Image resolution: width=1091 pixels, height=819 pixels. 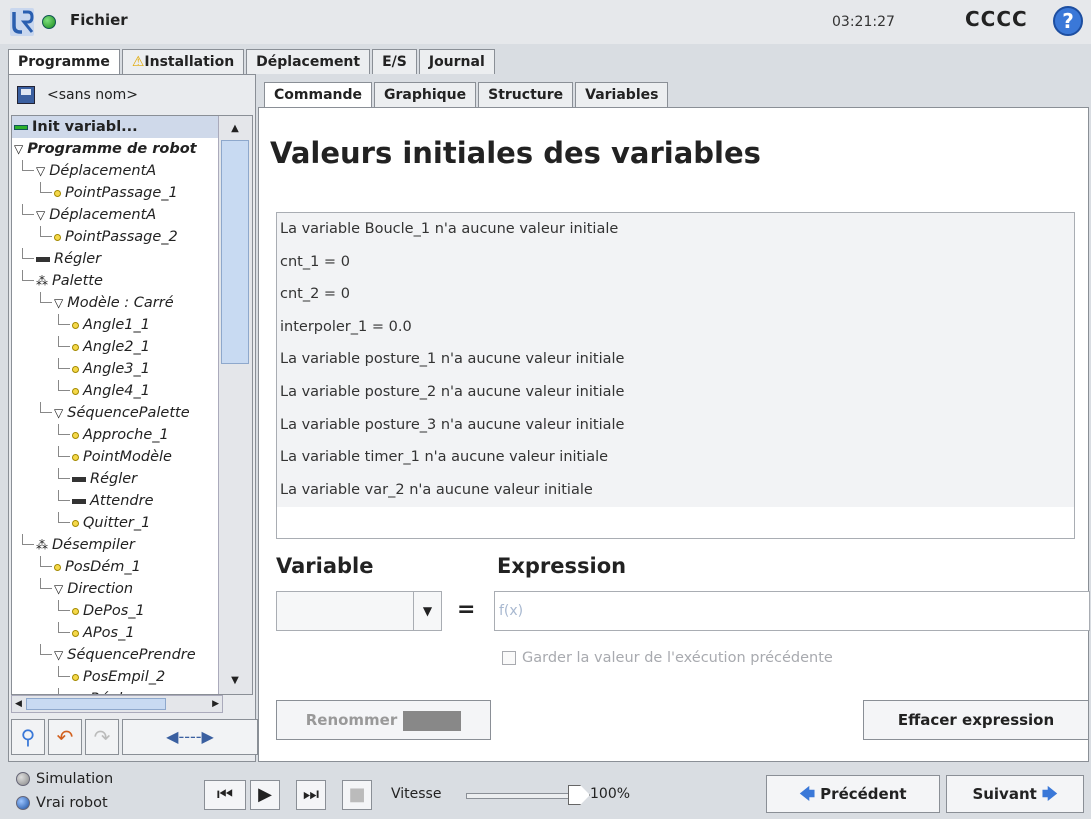 I want to click on variable-item: cnt_2 = 0, so click(x=675, y=294).